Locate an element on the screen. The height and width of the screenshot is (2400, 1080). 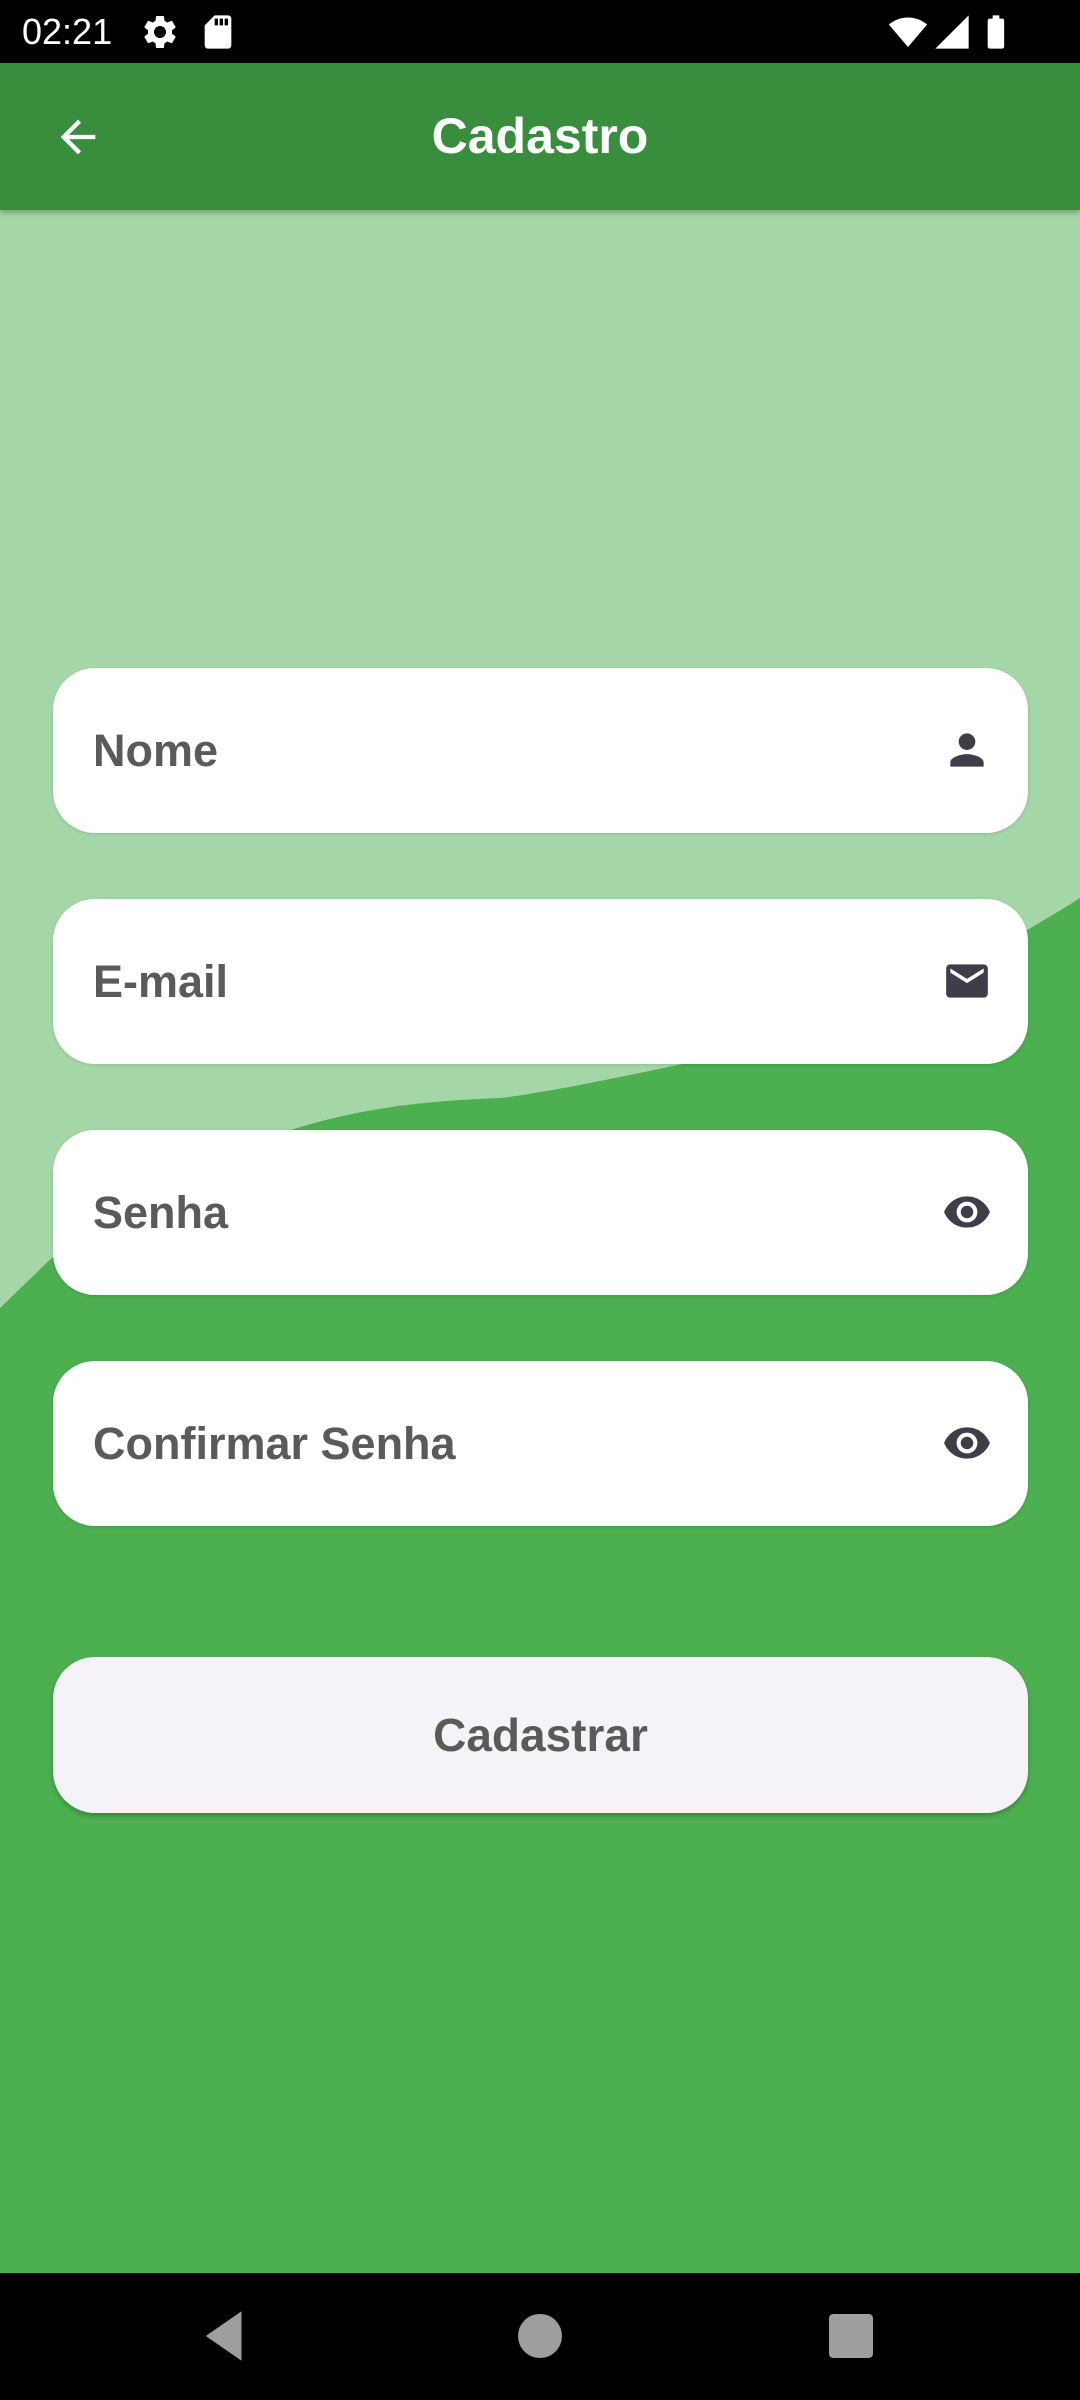
email-field: E-mail is located at coordinates (540, 981).